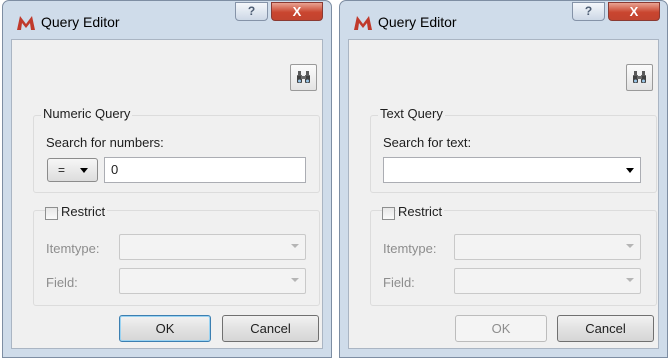 The width and height of the screenshot is (670, 360). I want to click on search-label: Search for text:, so click(427, 142).